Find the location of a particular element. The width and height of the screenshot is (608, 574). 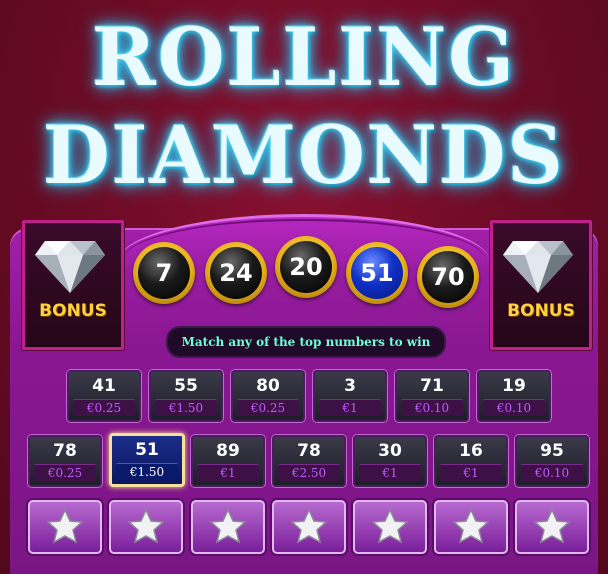

ticket-tile: 89 €1 is located at coordinates (228, 461).